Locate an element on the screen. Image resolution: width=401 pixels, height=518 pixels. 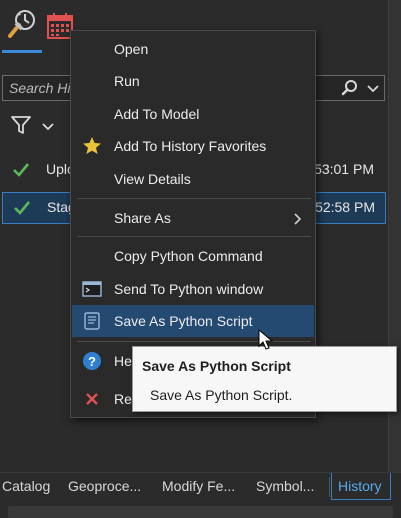
tooltip-description: Save As Python Script. is located at coordinates (221, 395).